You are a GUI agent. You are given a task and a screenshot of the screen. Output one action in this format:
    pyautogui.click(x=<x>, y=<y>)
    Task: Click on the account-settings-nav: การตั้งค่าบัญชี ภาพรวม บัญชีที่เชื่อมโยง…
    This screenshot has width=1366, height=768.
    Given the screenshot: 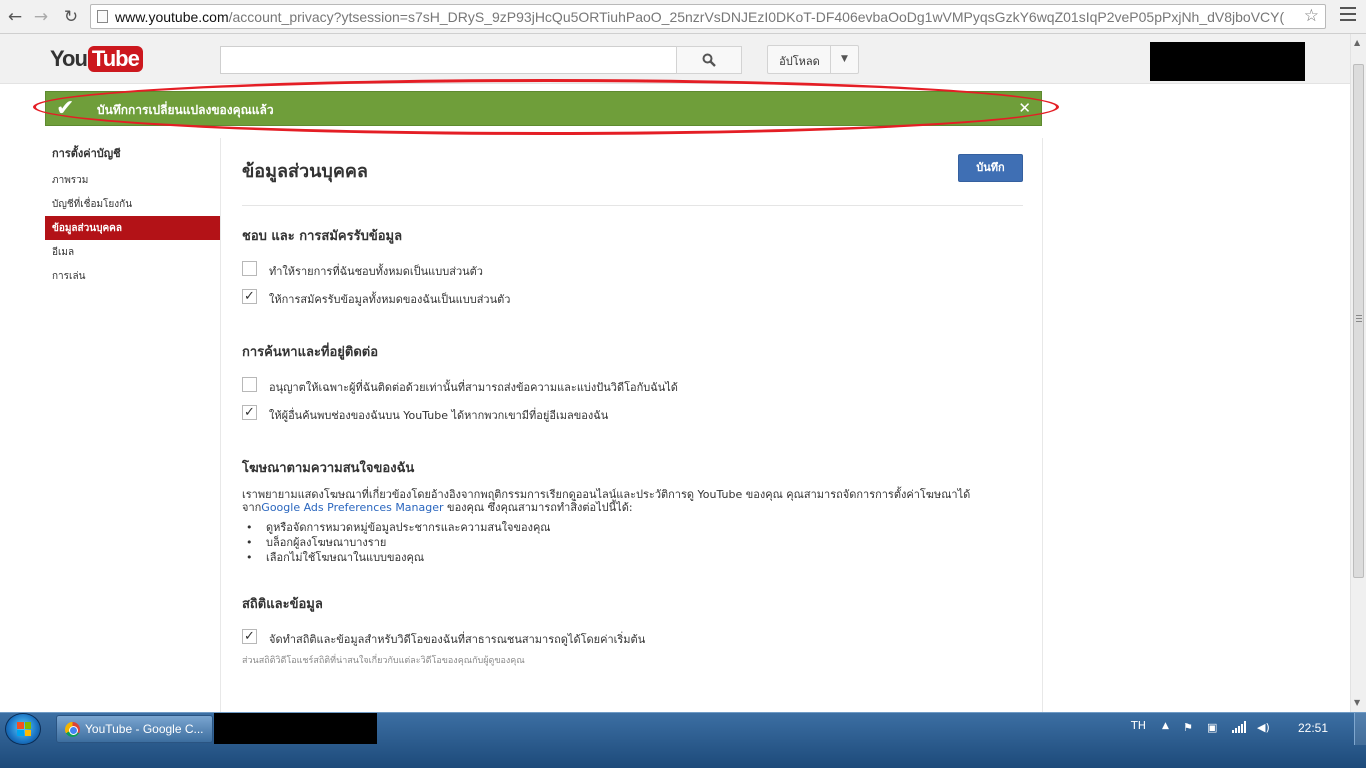 What is the action you would take?
    pyautogui.click(x=132, y=213)
    